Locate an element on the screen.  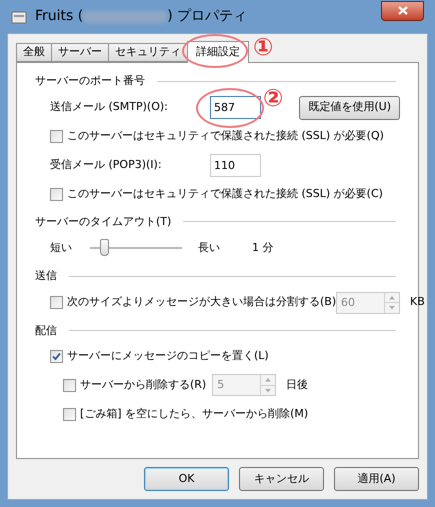
section-heading: サーバーのポート番号 is located at coordinates (90, 81).